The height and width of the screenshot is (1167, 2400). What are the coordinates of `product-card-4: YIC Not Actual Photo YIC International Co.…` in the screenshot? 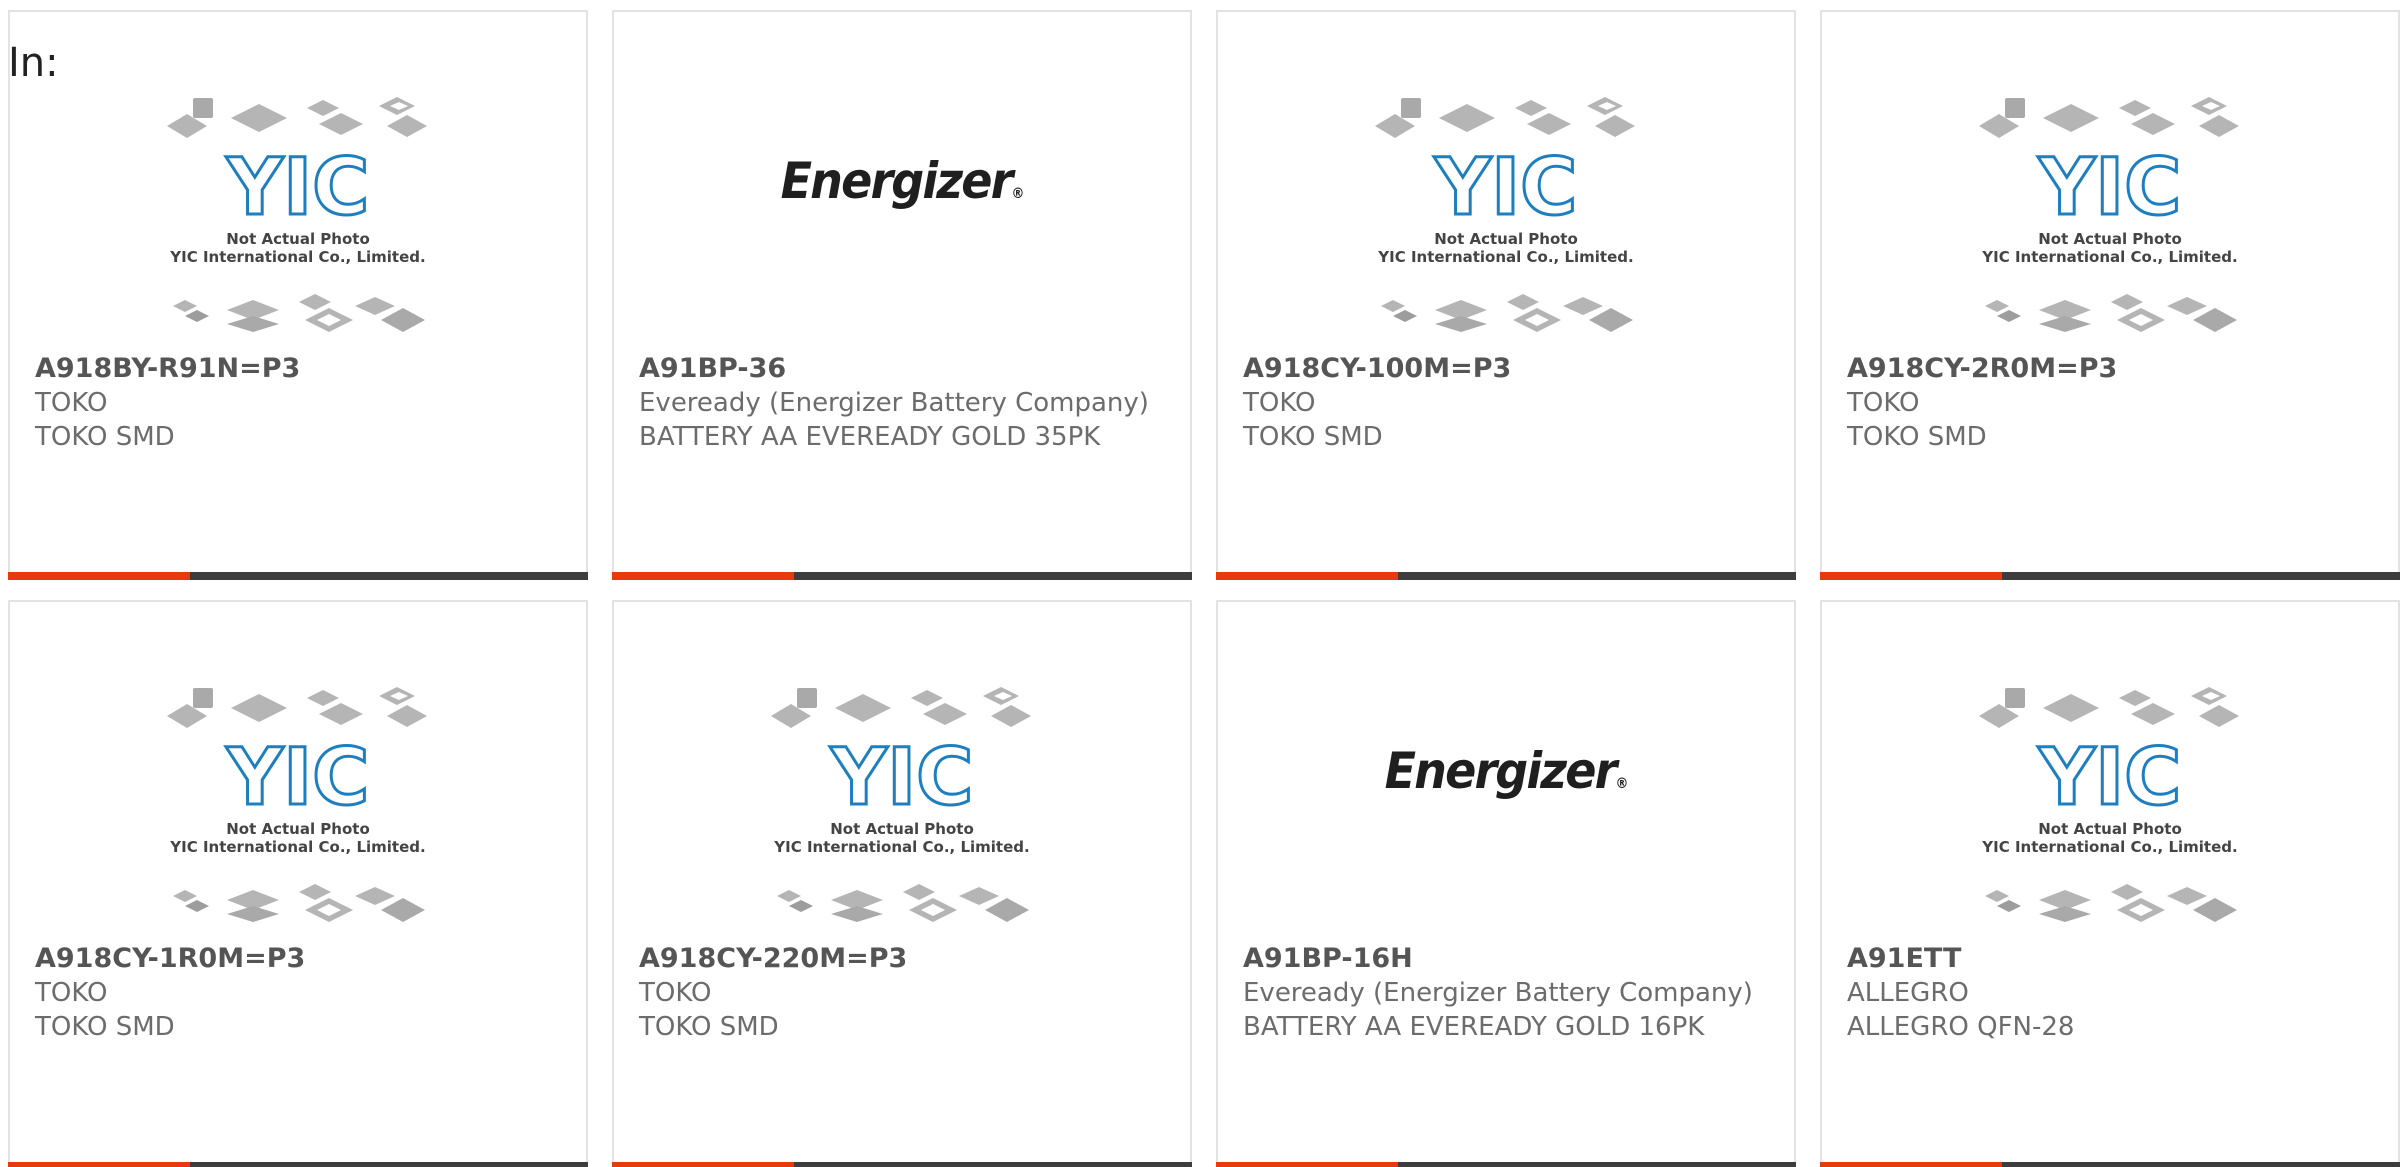 It's located at (2110, 295).